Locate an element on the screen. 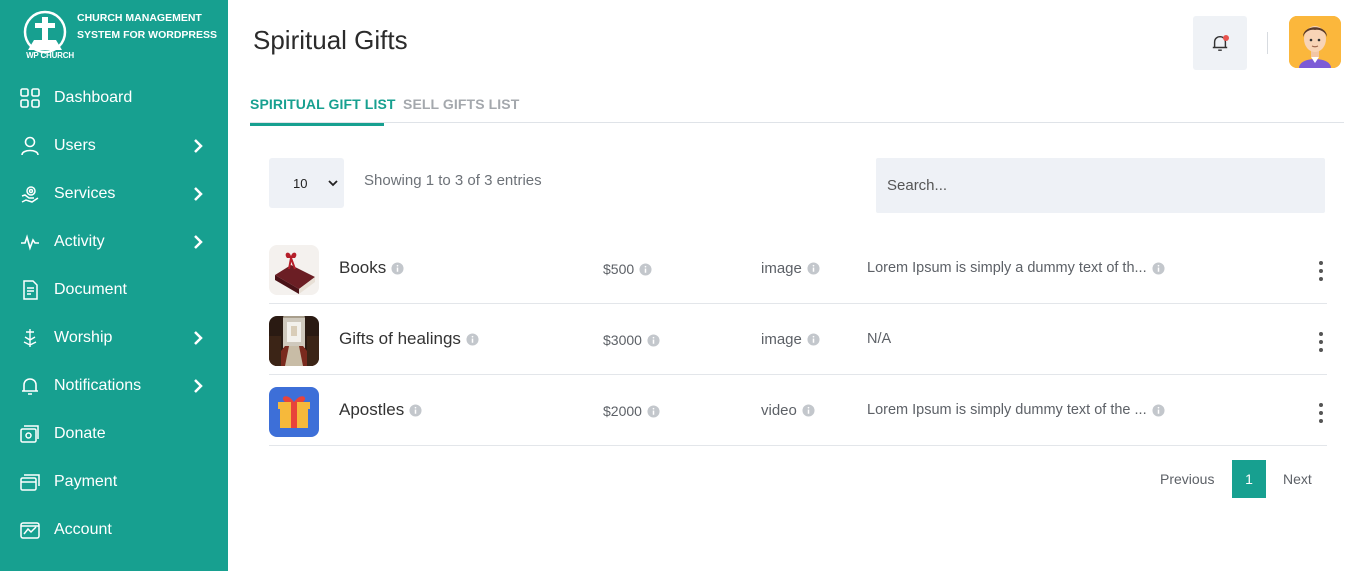 The height and width of the screenshot is (571, 1365). book-gift-thumbnail is located at coordinates (294, 270).